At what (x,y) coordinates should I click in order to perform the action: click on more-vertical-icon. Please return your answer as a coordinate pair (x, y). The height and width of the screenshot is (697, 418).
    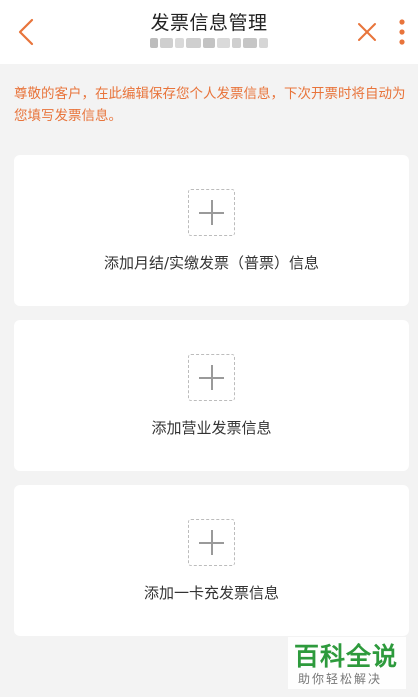
    Looking at the image, I should click on (402, 32).